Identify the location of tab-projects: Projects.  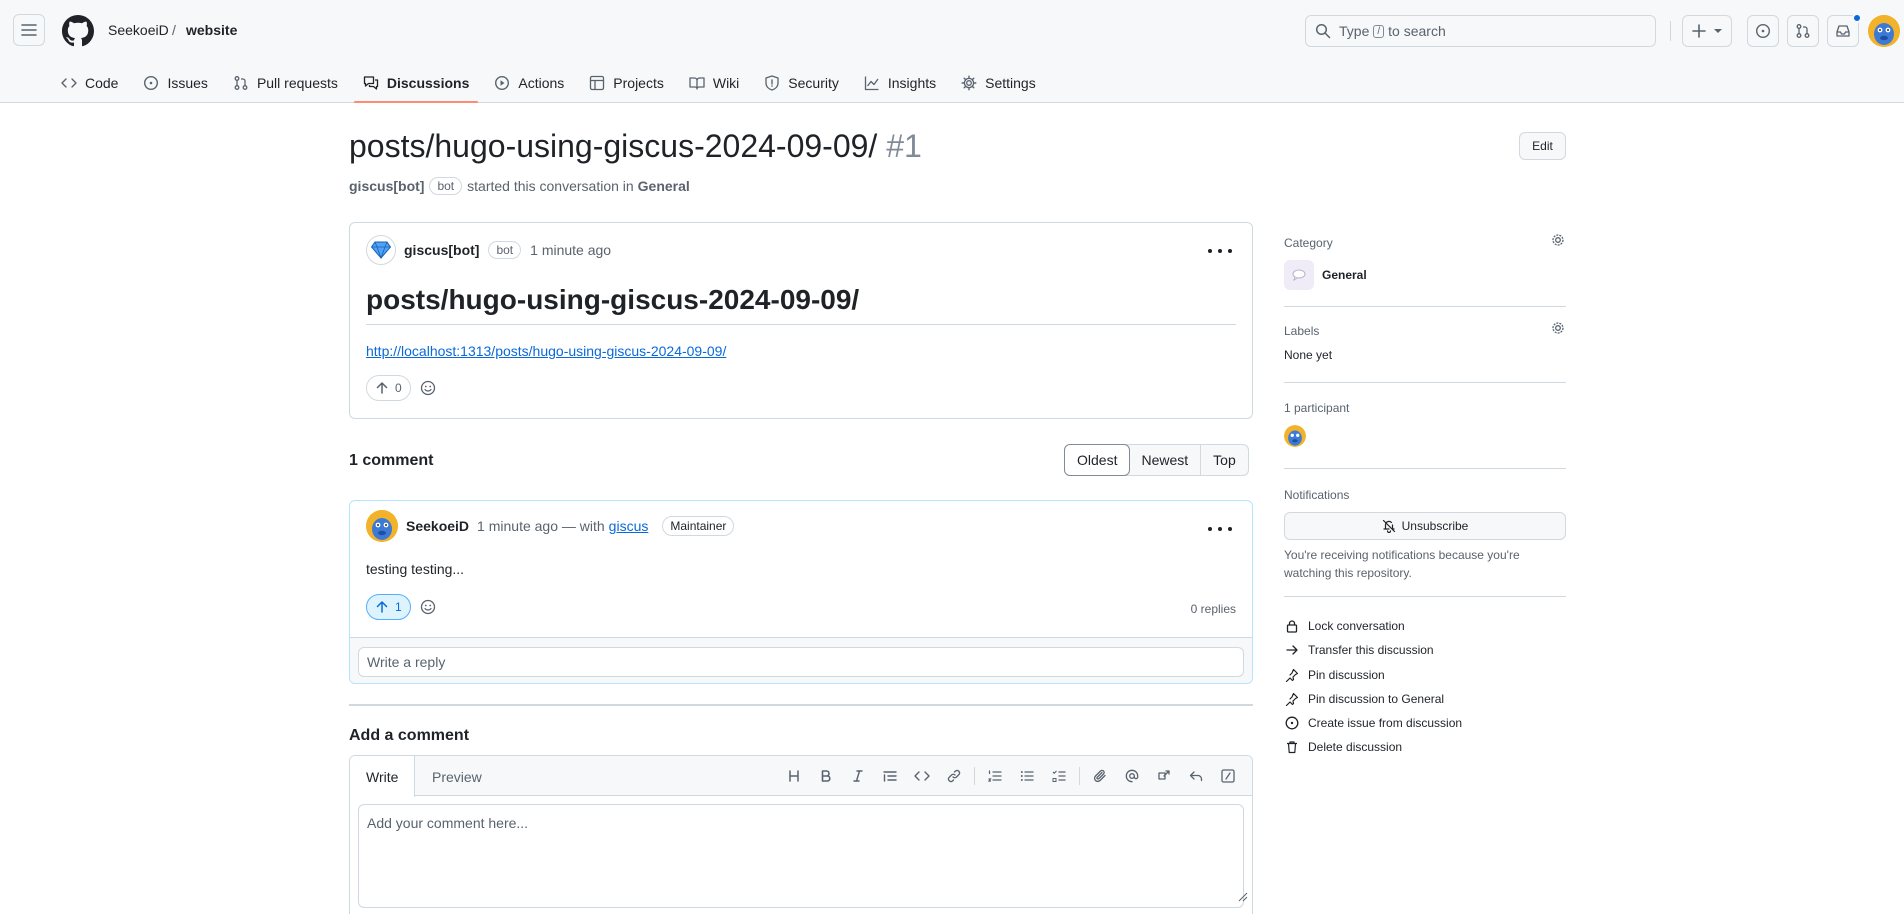
(626, 83).